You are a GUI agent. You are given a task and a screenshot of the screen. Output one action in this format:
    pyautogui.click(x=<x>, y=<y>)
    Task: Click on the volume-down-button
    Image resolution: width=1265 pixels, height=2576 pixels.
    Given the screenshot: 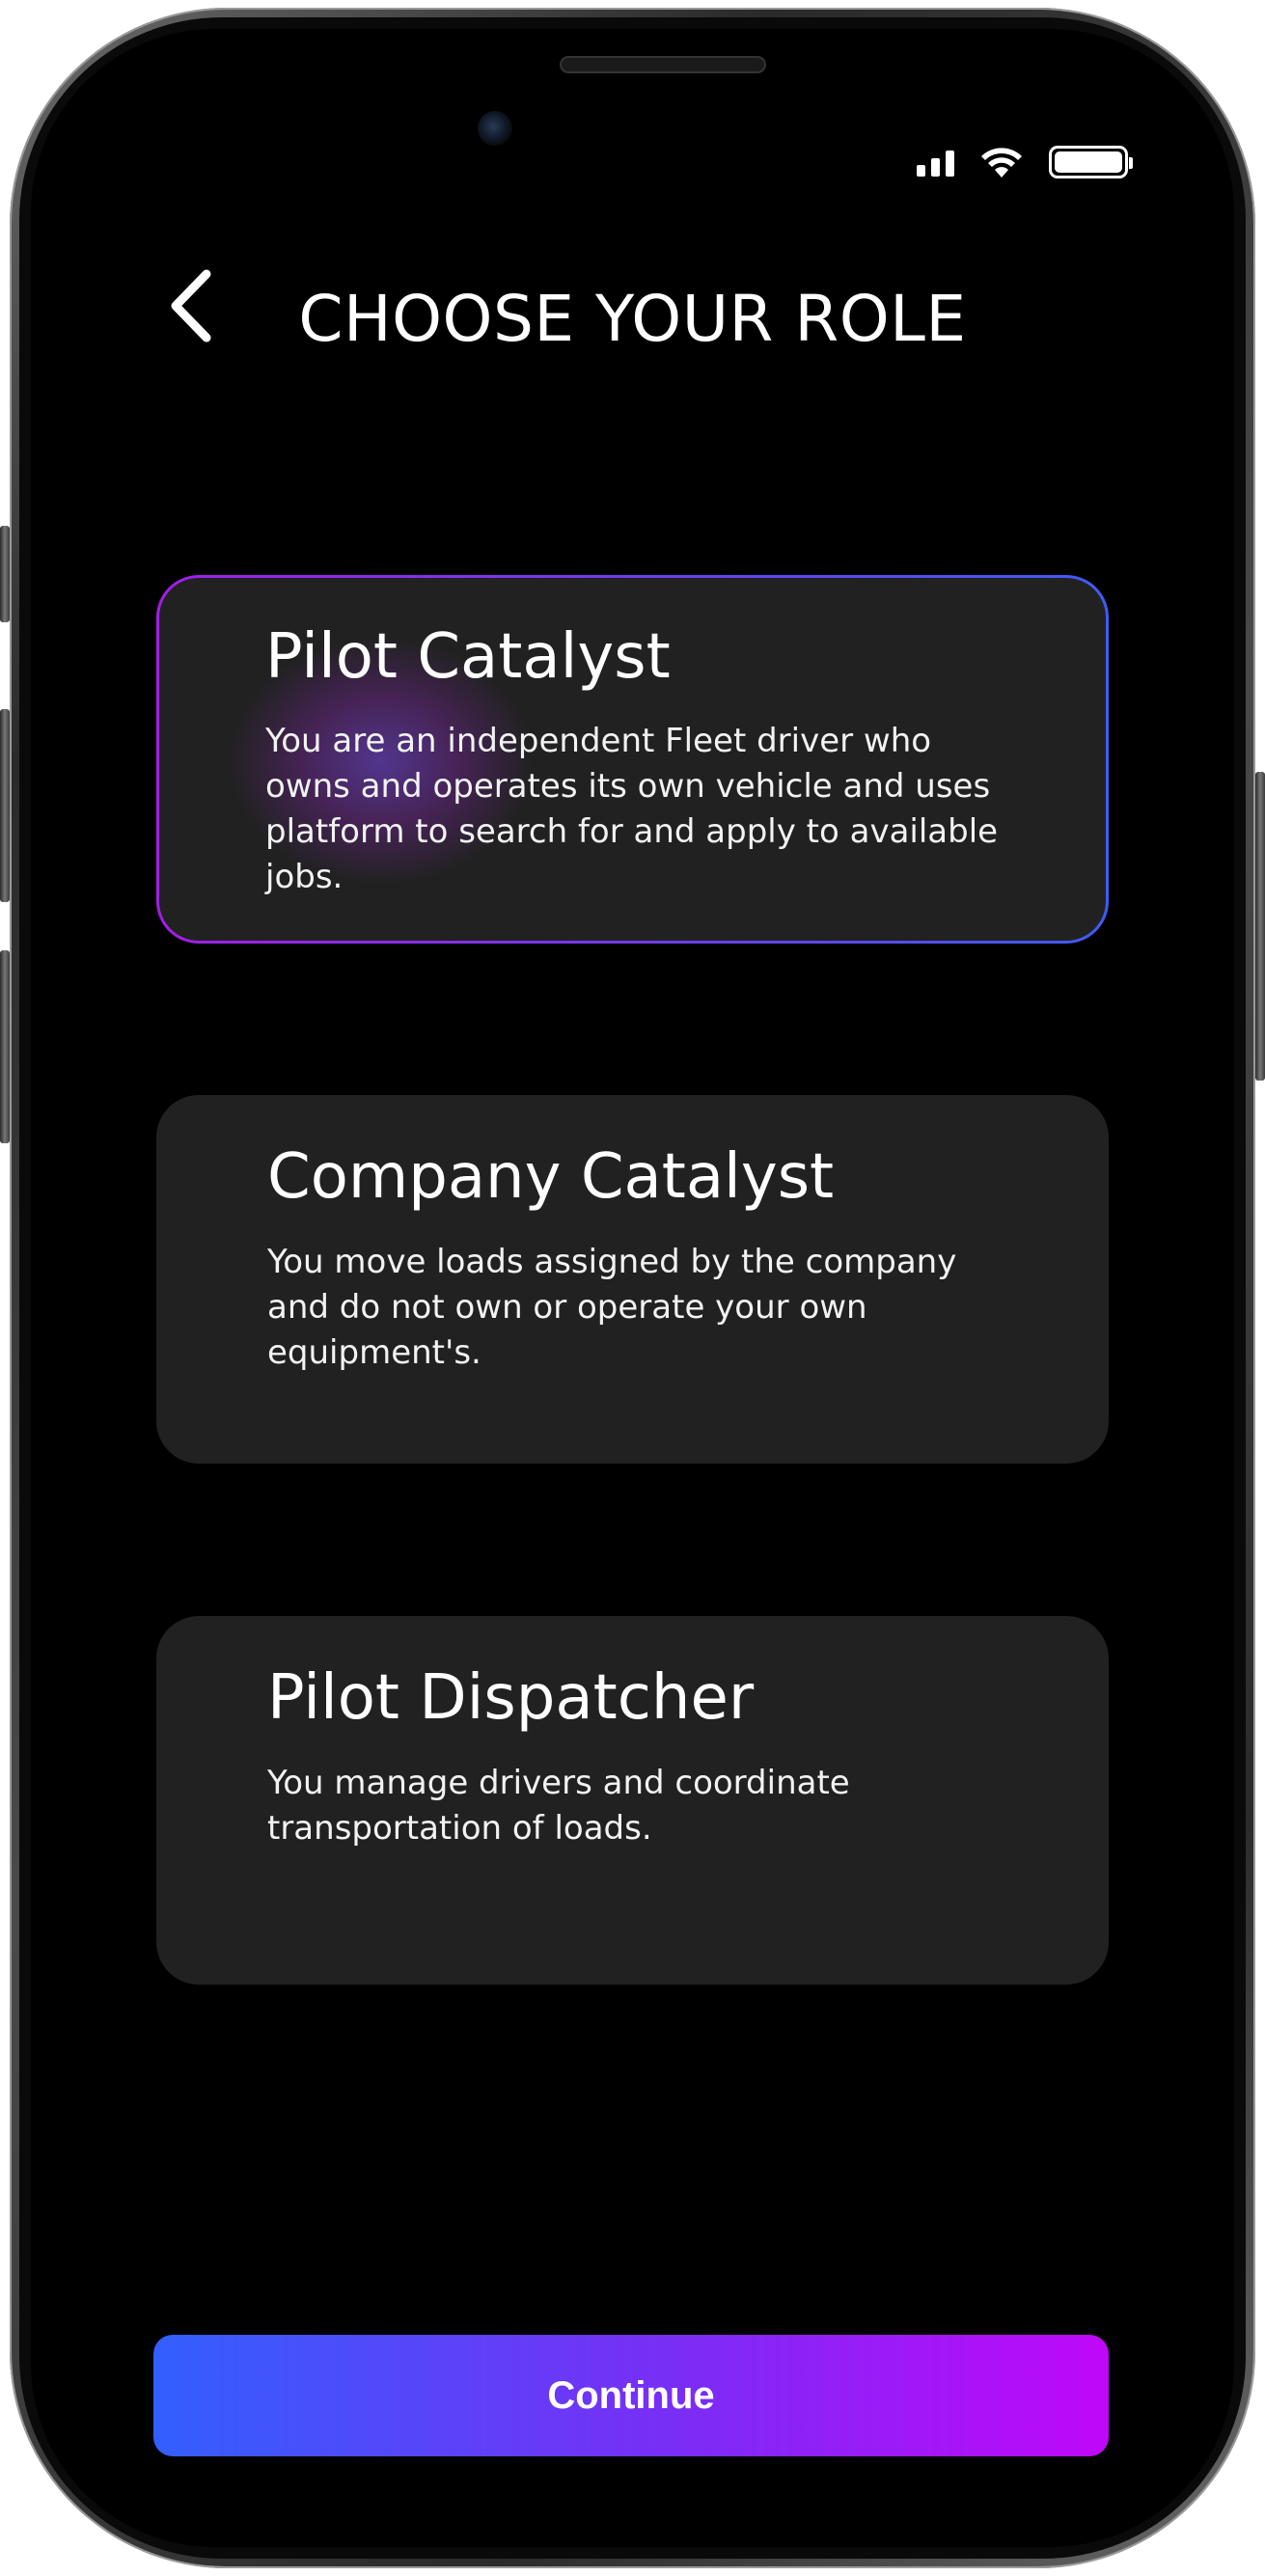 What is the action you would take?
    pyautogui.click(x=5, y=1046)
    